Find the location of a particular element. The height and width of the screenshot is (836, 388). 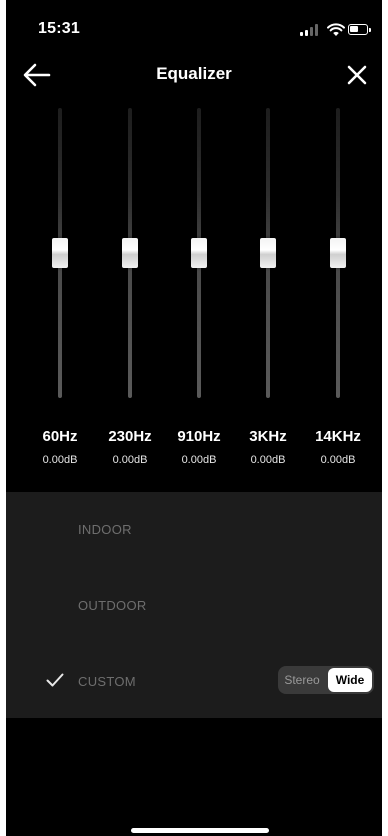

band-frequency: 230Hz is located at coordinates (130, 436).